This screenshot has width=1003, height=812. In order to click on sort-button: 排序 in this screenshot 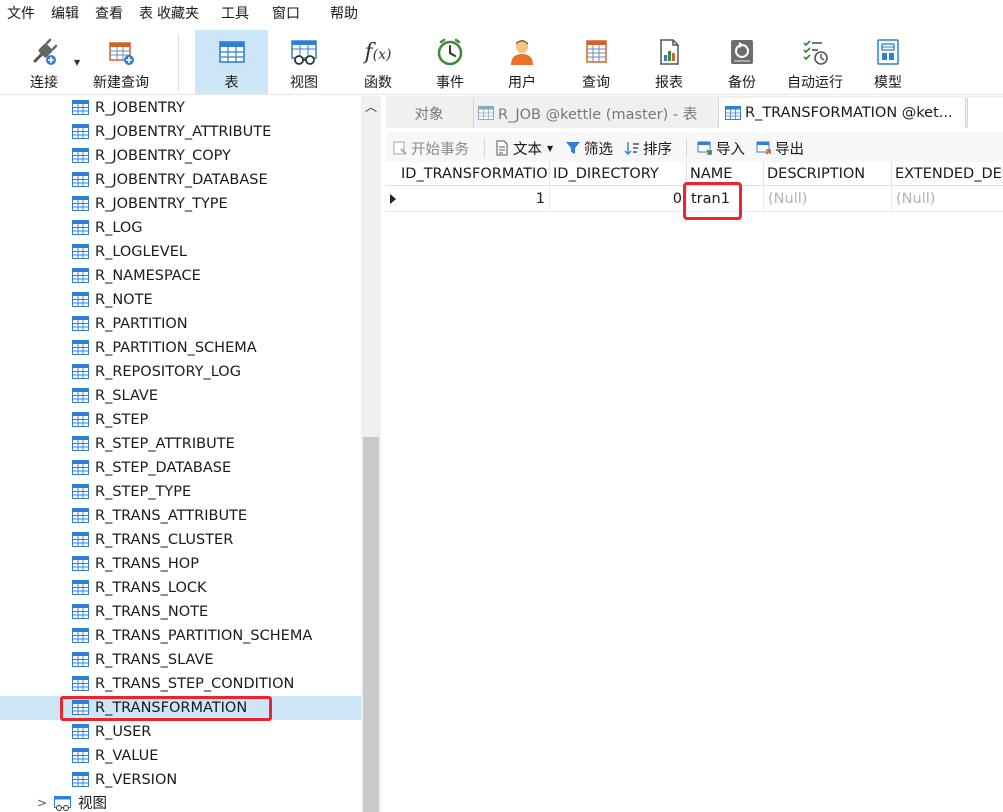, I will do `click(648, 148)`.